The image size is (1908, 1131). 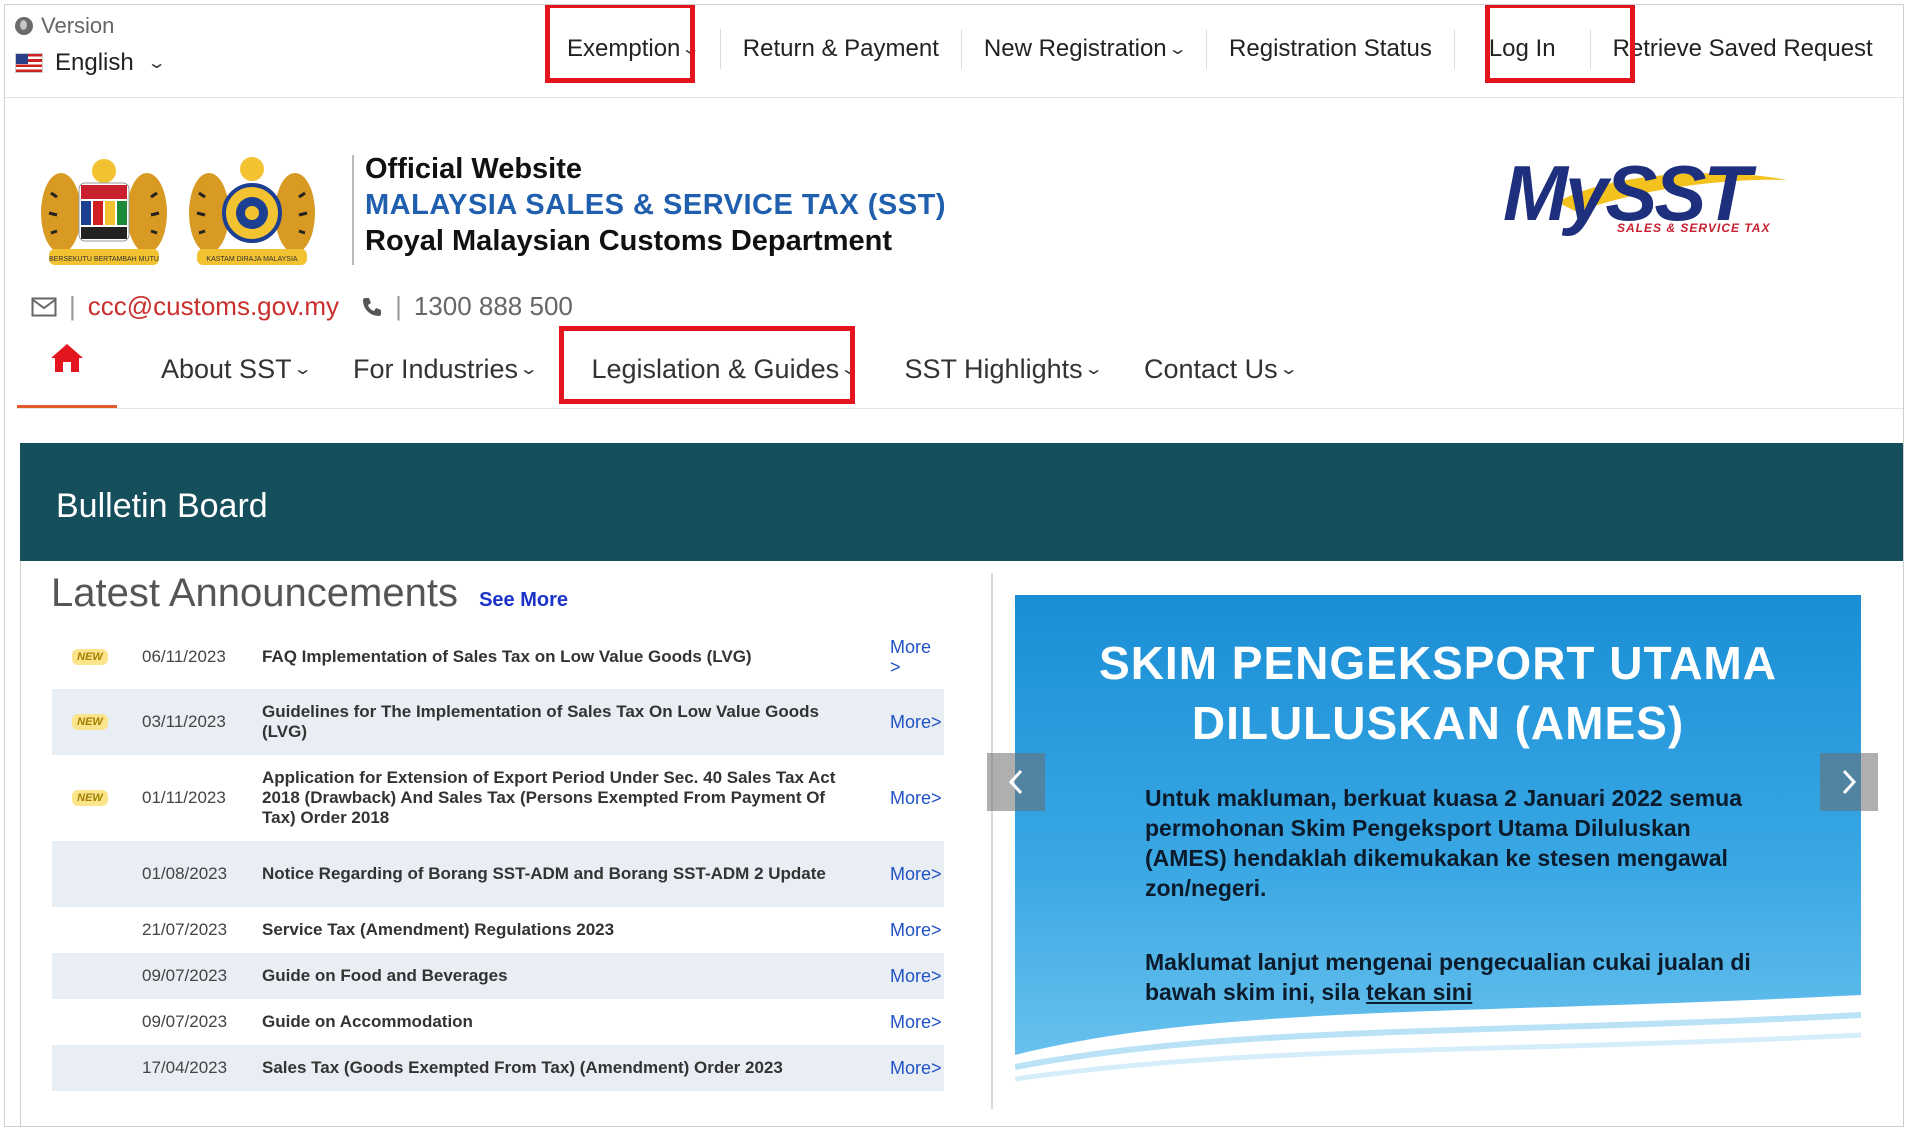 I want to click on site-title-line1: Official Website, so click(x=474, y=169).